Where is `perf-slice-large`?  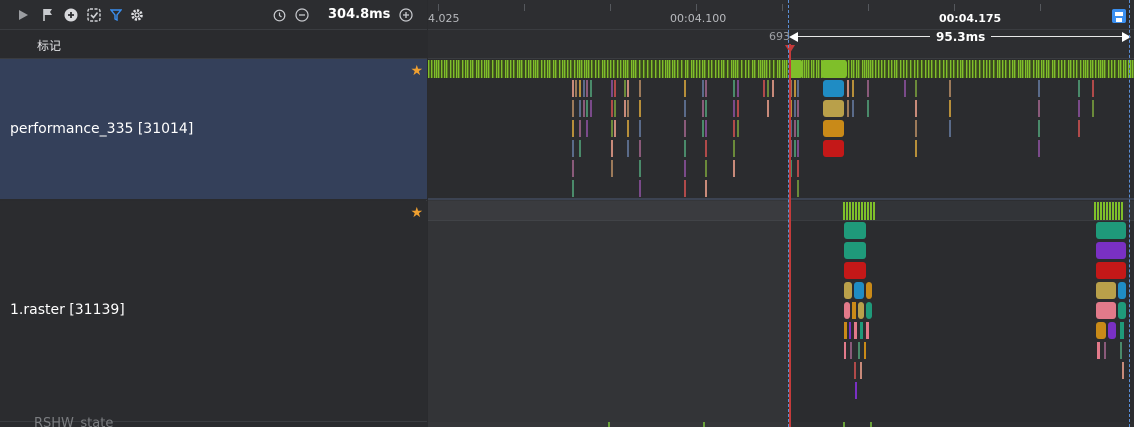
perf-slice-large is located at coordinates (833, 128).